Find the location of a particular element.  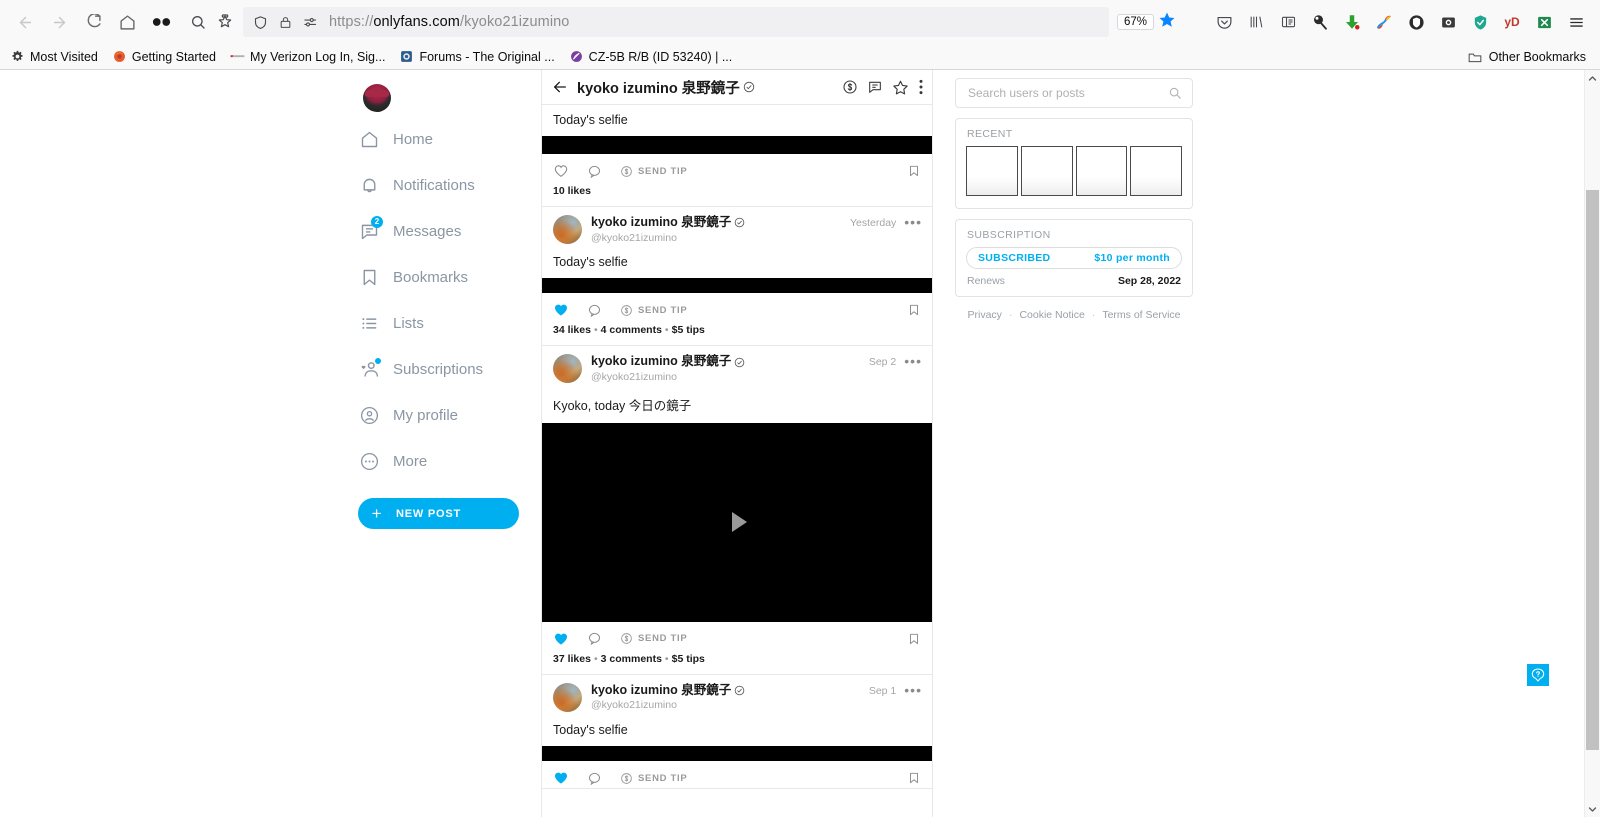

bookmark-star-icon is located at coordinates (1167, 22).